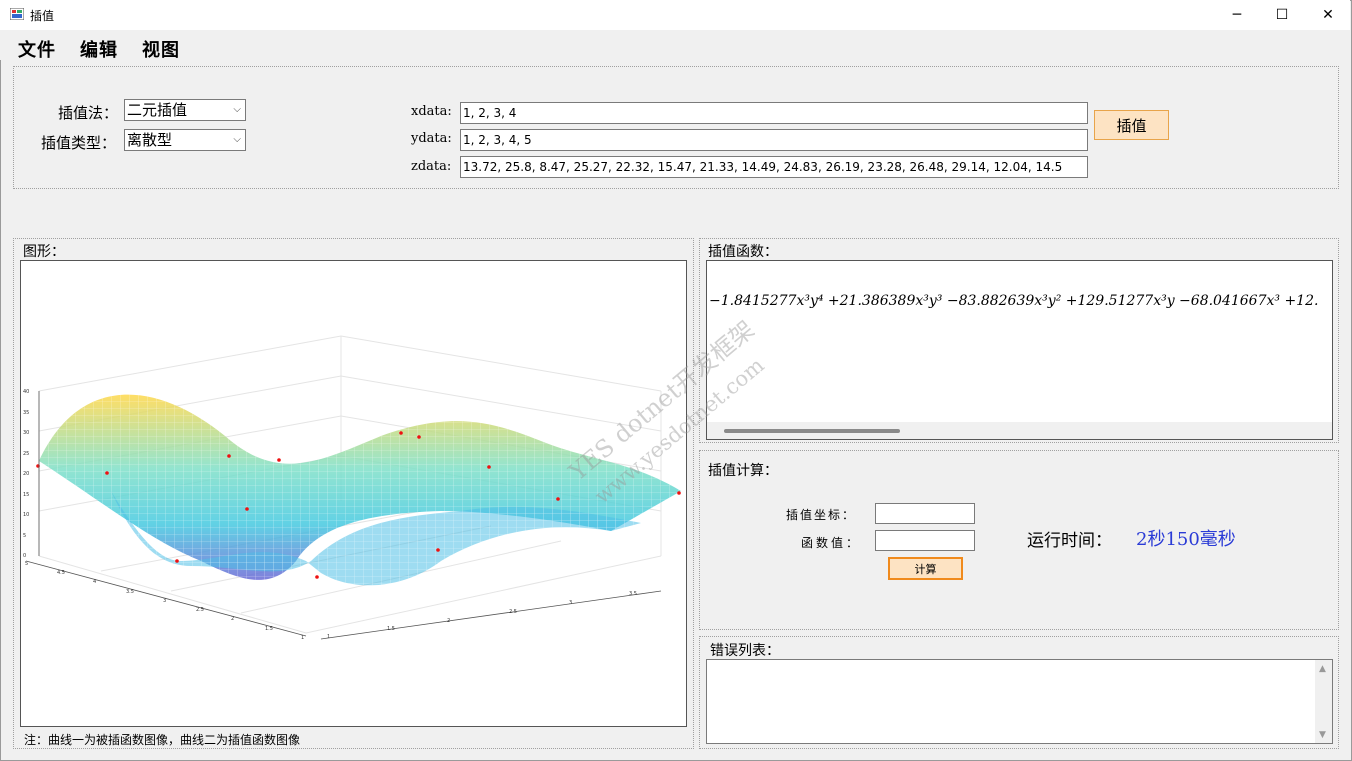  I want to click on graph-label: 图形：, so click(44, 252).